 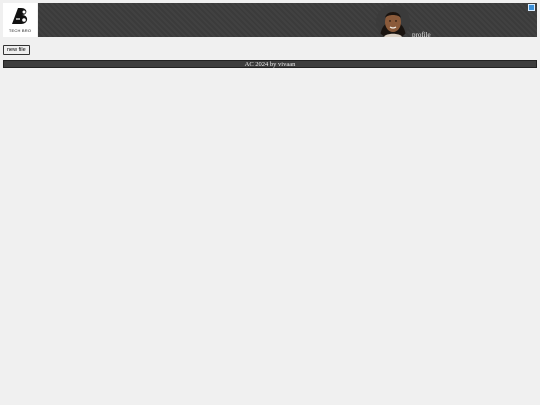 What do you see at coordinates (16, 50) in the screenshot?
I see `new-file-button: new file` at bounding box center [16, 50].